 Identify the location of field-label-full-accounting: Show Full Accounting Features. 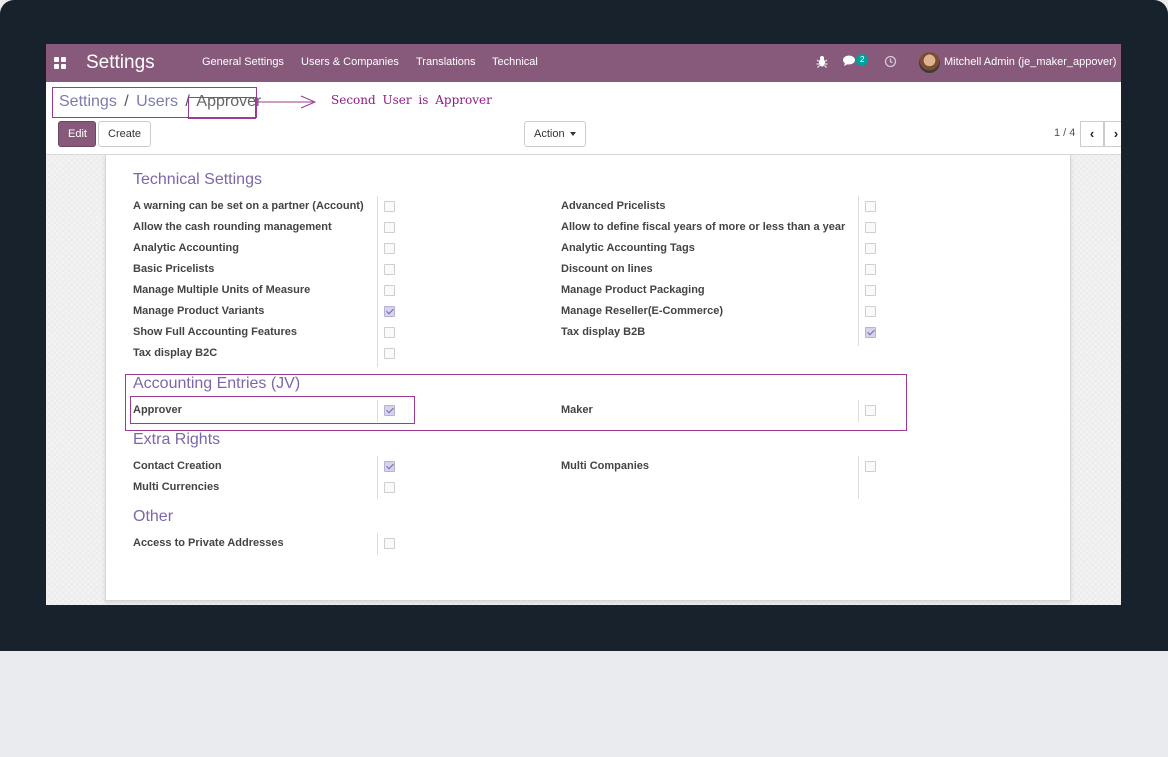
(215, 332).